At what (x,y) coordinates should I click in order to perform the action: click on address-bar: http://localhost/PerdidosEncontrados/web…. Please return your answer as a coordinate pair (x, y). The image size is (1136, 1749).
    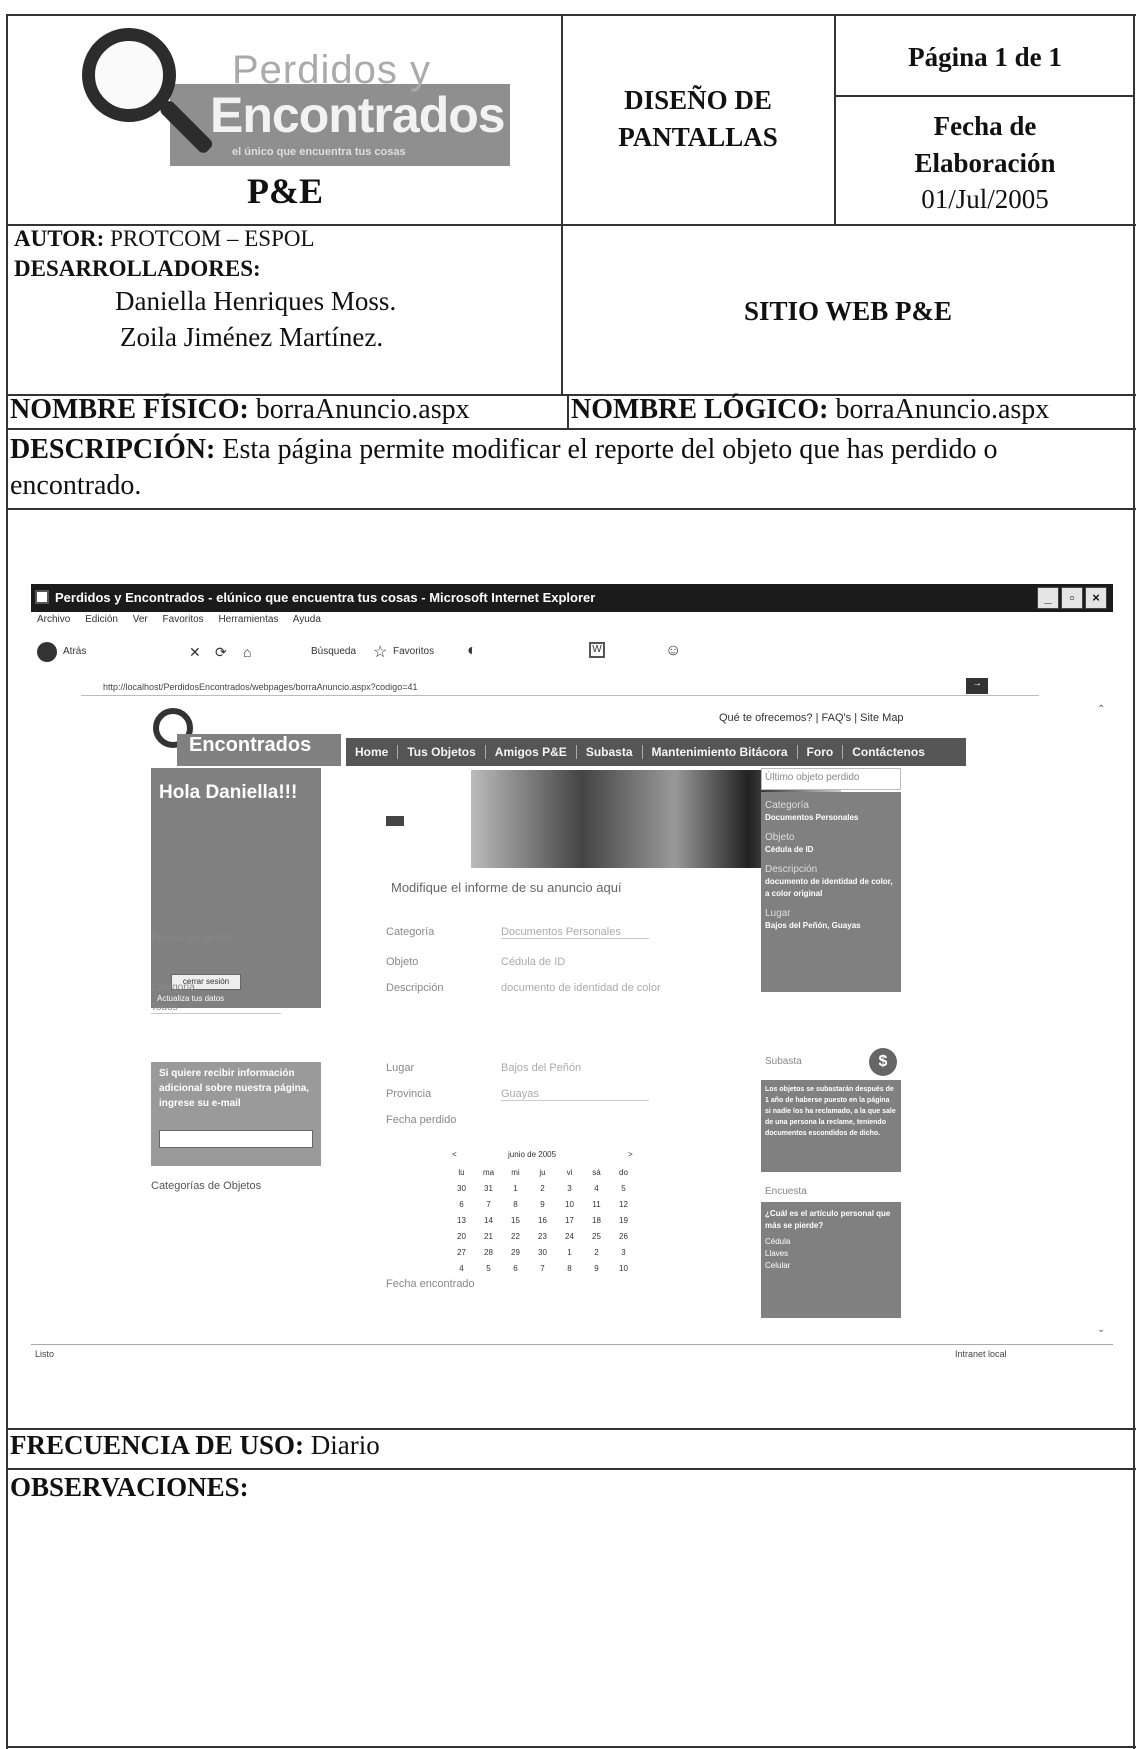
    Looking at the image, I should click on (560, 687).